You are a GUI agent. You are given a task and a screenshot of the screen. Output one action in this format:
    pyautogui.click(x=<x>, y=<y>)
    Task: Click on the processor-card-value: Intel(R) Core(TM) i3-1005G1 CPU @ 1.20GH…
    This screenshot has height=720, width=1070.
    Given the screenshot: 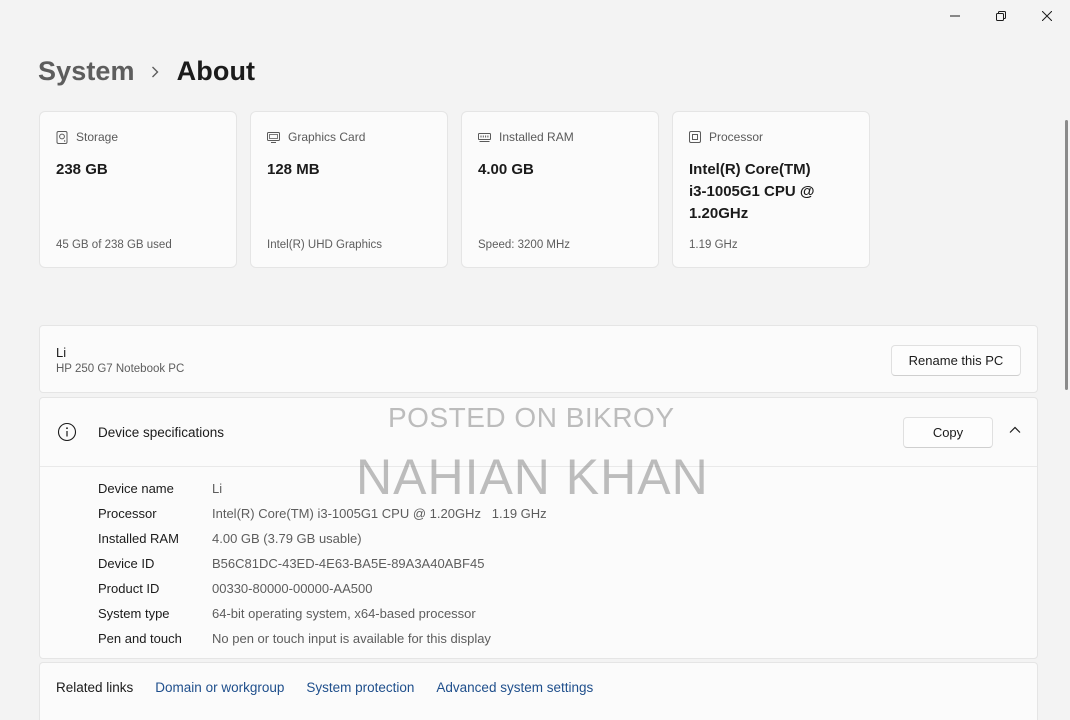 What is the action you would take?
    pyautogui.click(x=771, y=192)
    